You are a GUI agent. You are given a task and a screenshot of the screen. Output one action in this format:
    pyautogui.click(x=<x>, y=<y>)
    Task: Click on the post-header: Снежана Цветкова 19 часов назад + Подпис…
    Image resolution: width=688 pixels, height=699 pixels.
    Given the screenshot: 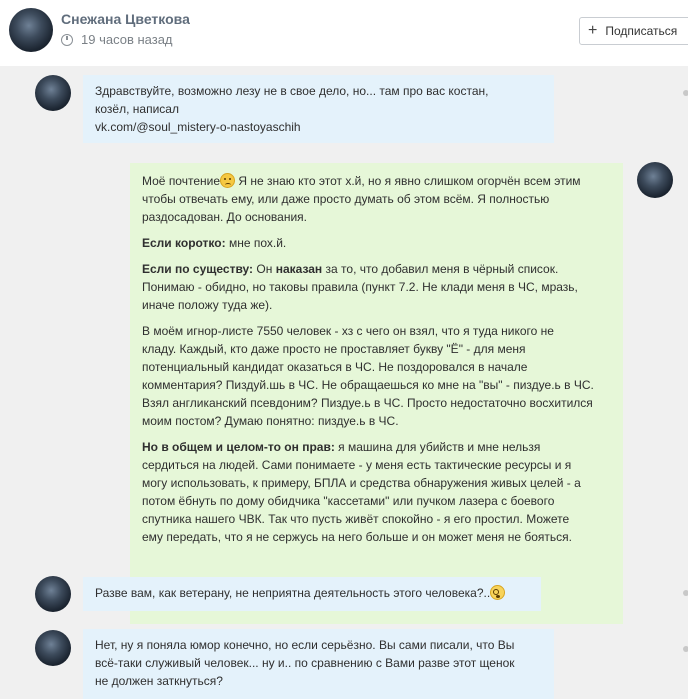 What is the action you would take?
    pyautogui.click(x=344, y=33)
    